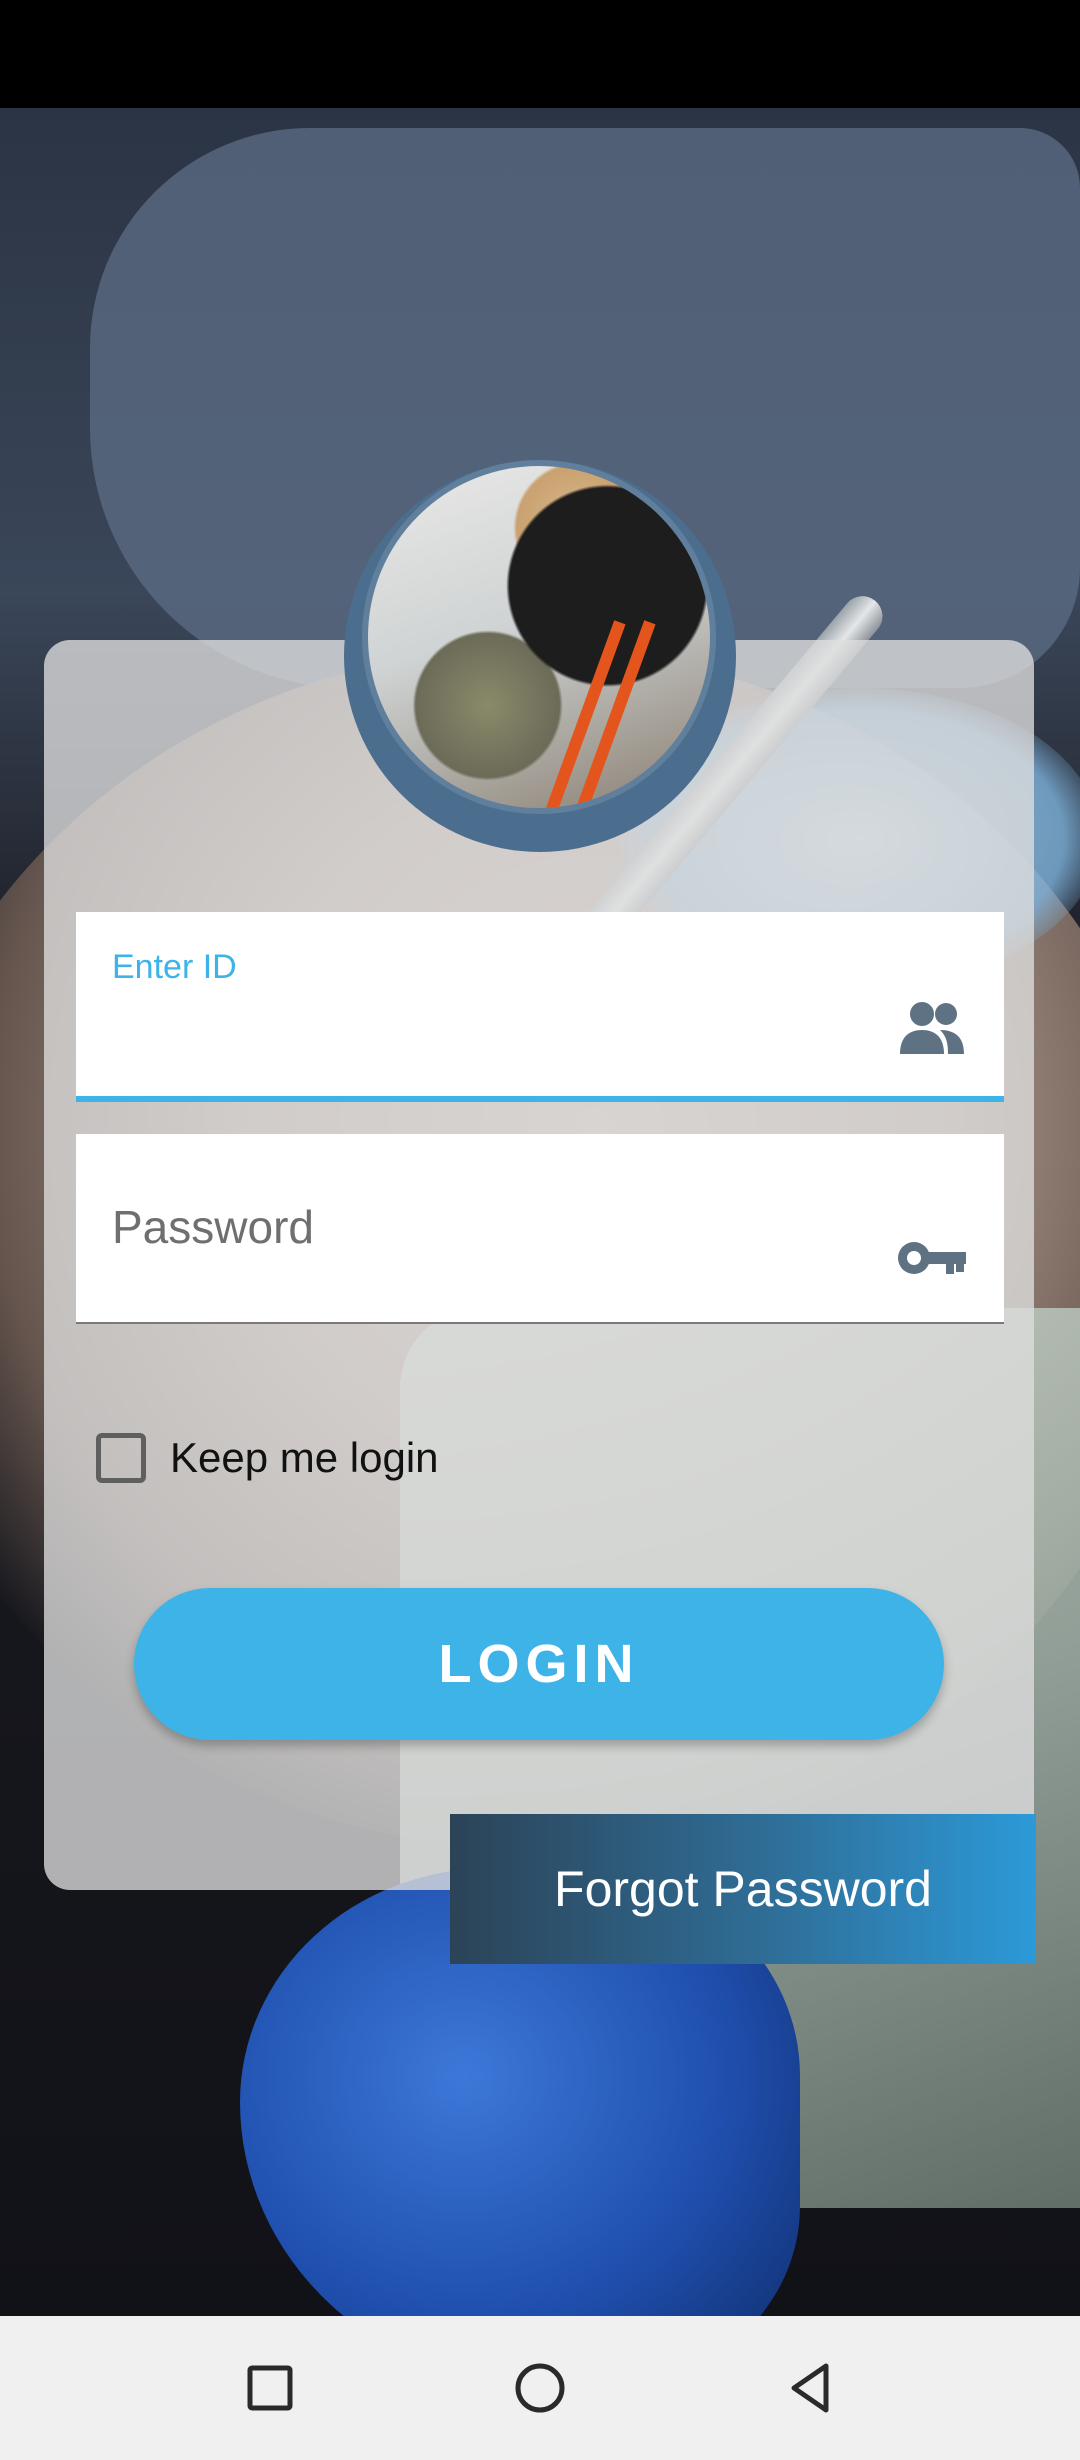  What do you see at coordinates (540, 54) in the screenshot?
I see `status-bar` at bounding box center [540, 54].